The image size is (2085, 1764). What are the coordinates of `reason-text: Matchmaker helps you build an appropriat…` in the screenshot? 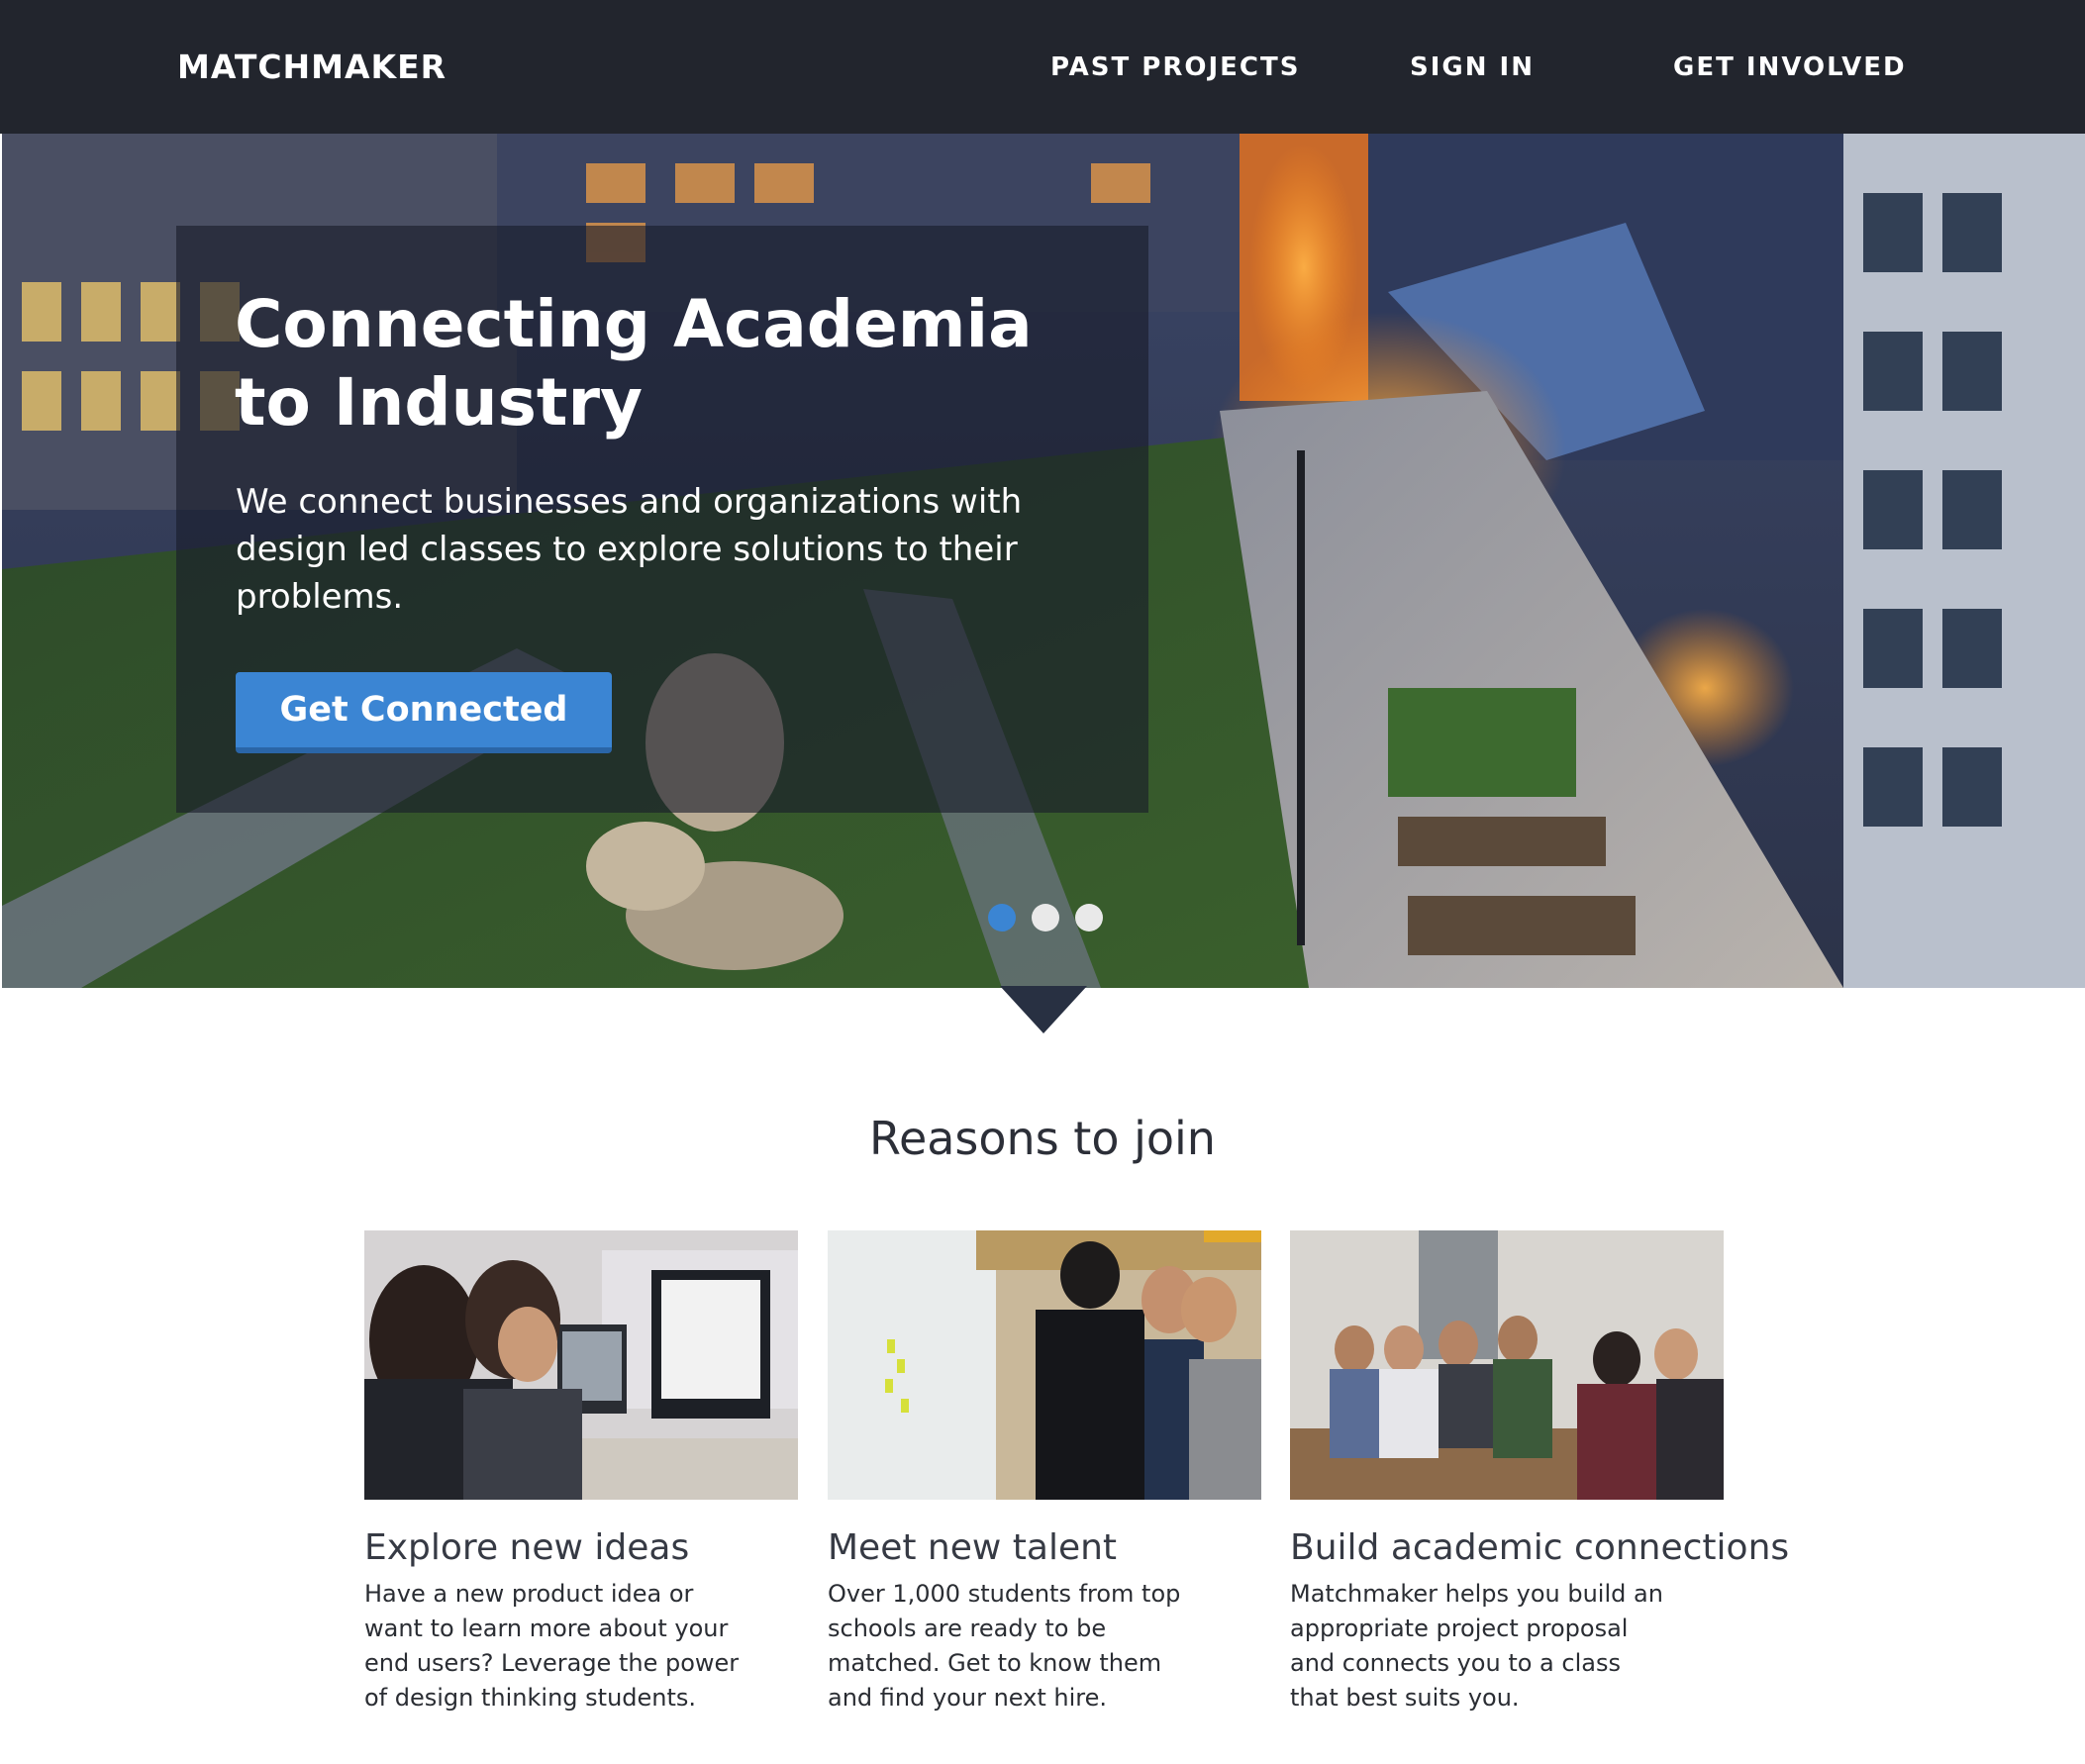 It's located at (1476, 1646).